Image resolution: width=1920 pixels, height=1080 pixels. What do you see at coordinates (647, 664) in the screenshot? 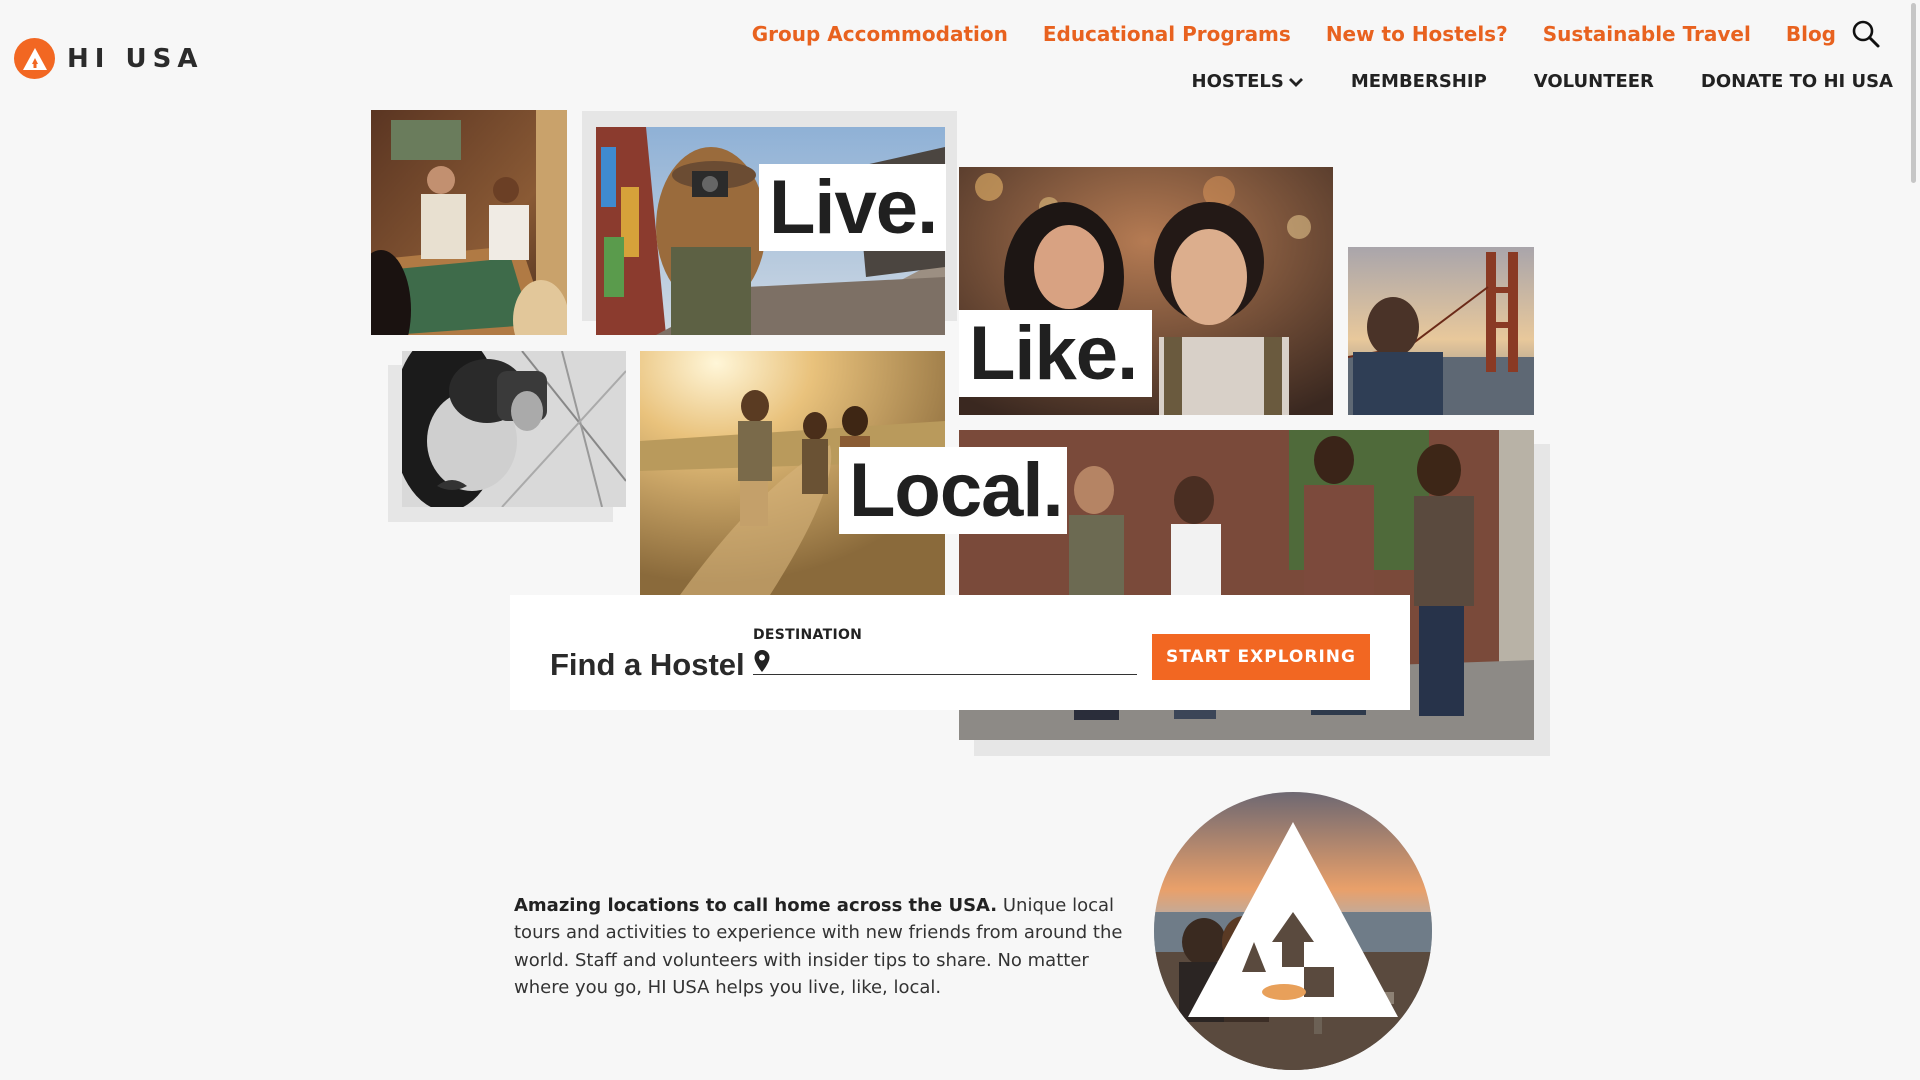
I see `find-hostel-title: Find a Hostel` at bounding box center [647, 664].